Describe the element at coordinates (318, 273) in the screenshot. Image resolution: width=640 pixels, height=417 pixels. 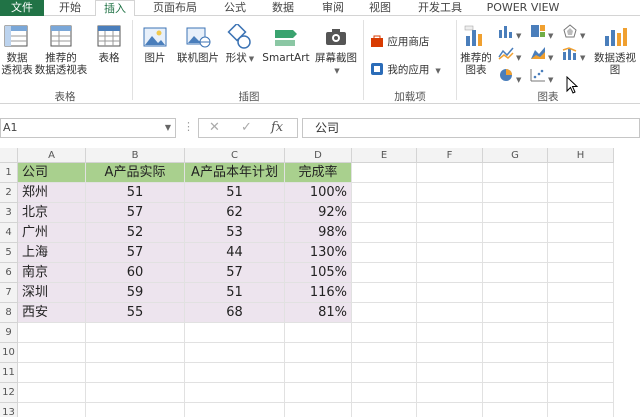
I see `table-cell: 105%` at that location.